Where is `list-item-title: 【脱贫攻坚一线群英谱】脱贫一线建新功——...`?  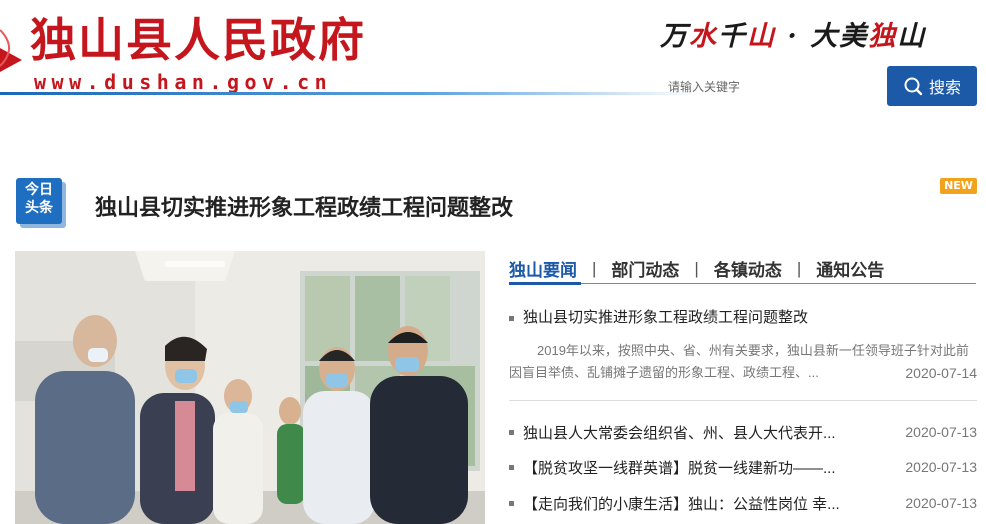 list-item-title: 【脱贫攻坚一线群英谱】脱贫一线建新功——... is located at coordinates (704, 467).